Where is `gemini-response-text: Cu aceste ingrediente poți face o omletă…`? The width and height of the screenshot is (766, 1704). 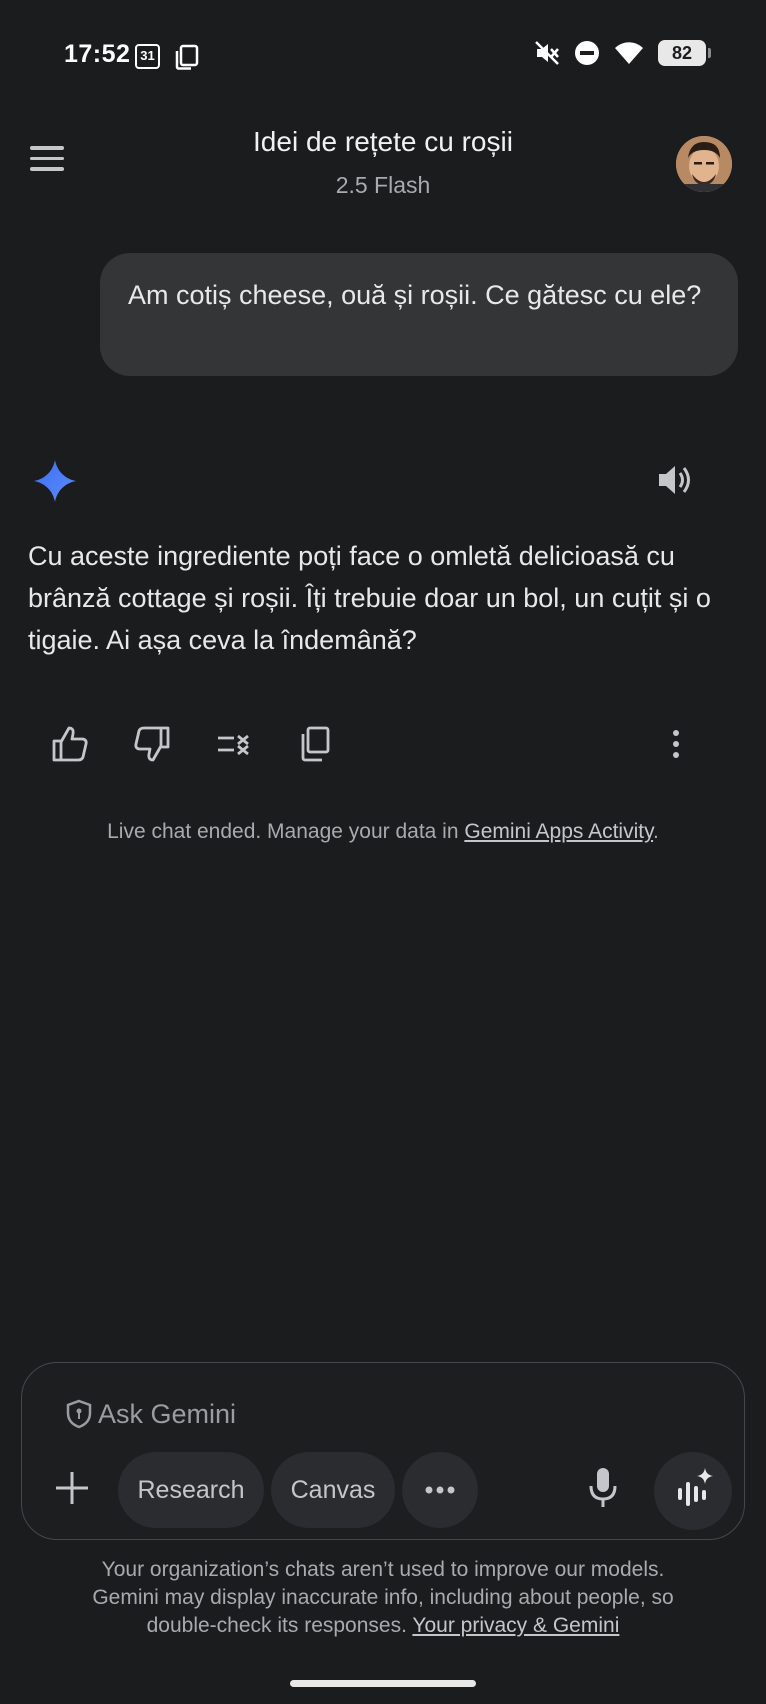
gemini-response-text: Cu aceste ingrediente poți face o omletă… is located at coordinates (369, 598).